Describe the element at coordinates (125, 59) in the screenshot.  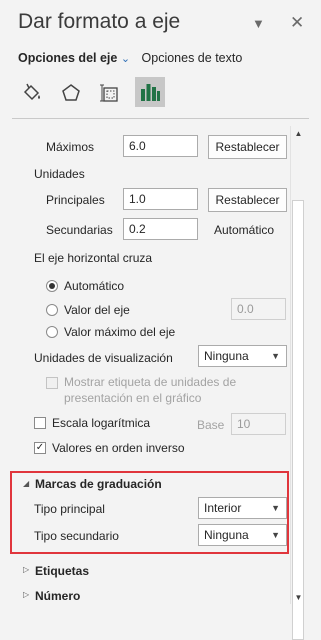
I see `chevron-down-icon: ⌄` at that location.